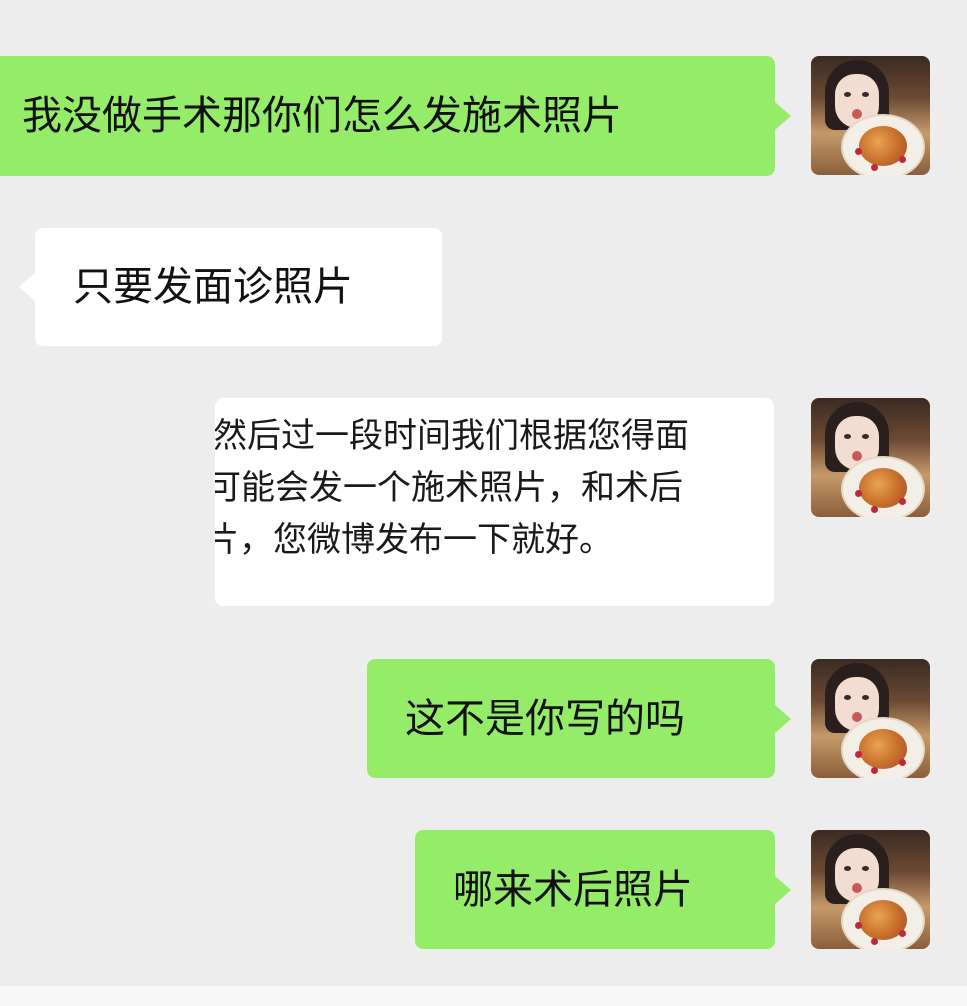 Image resolution: width=967 pixels, height=1006 pixels. I want to click on message-text: 只要发面诊照片, so click(213, 287).